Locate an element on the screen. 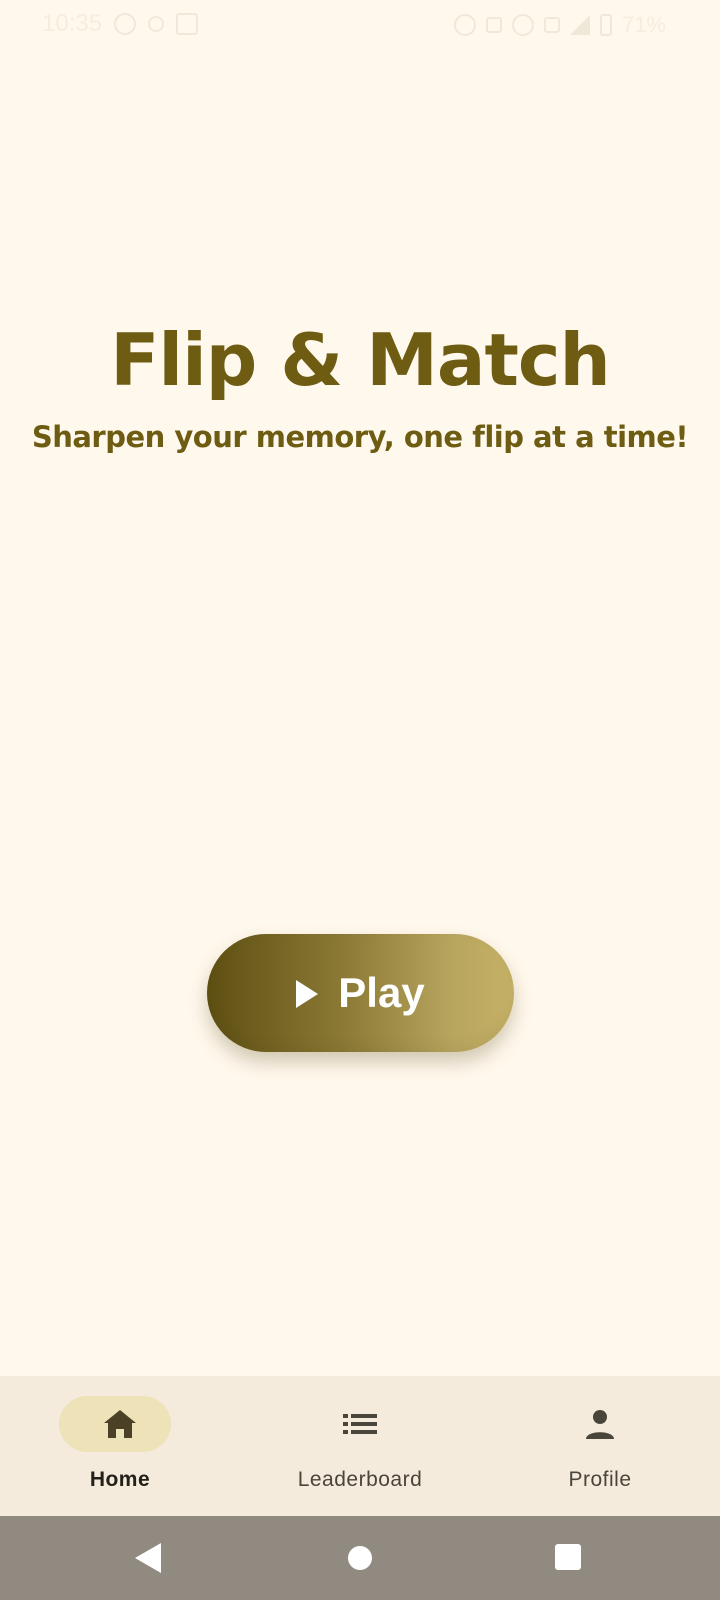  play-button: Play is located at coordinates (360, 993).